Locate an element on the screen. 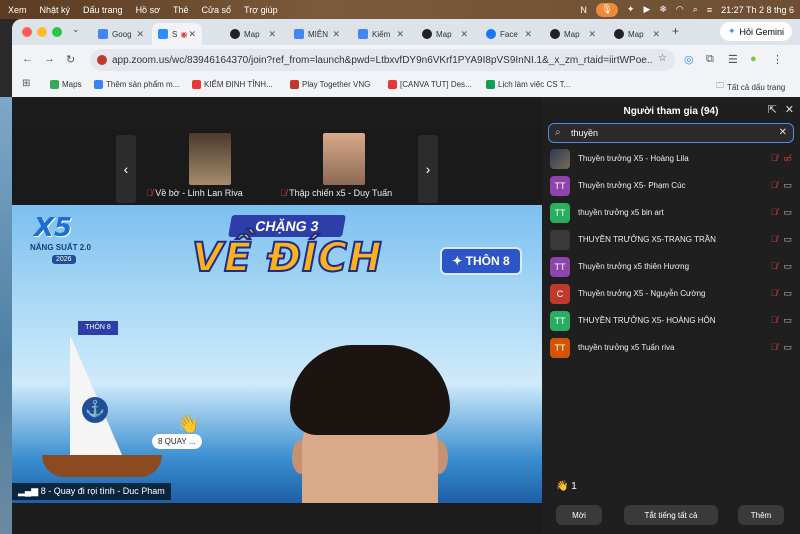 This screenshot has width=800, height=534. zoom-window-icon is located at coordinates (57, 32).